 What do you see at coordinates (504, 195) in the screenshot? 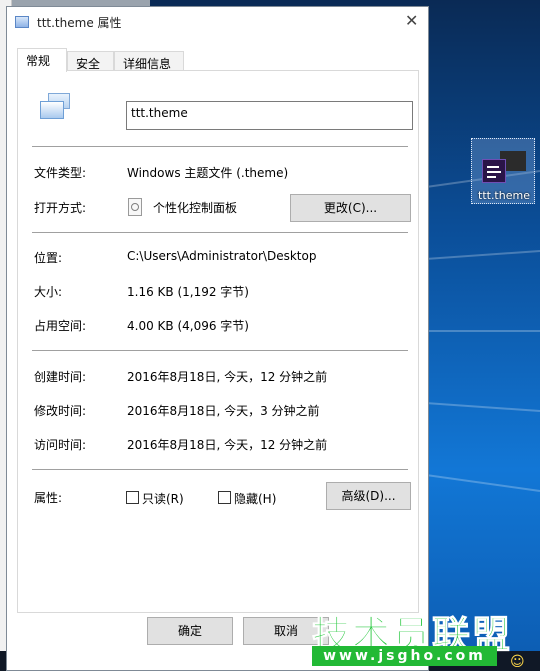
I see `desktop-file-label: ttt.theme` at bounding box center [504, 195].